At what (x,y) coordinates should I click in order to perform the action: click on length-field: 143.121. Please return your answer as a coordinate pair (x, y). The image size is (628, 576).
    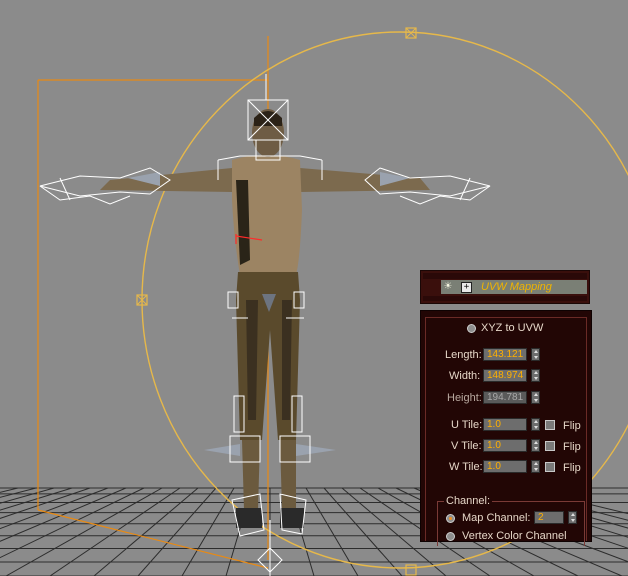
    Looking at the image, I should click on (505, 354).